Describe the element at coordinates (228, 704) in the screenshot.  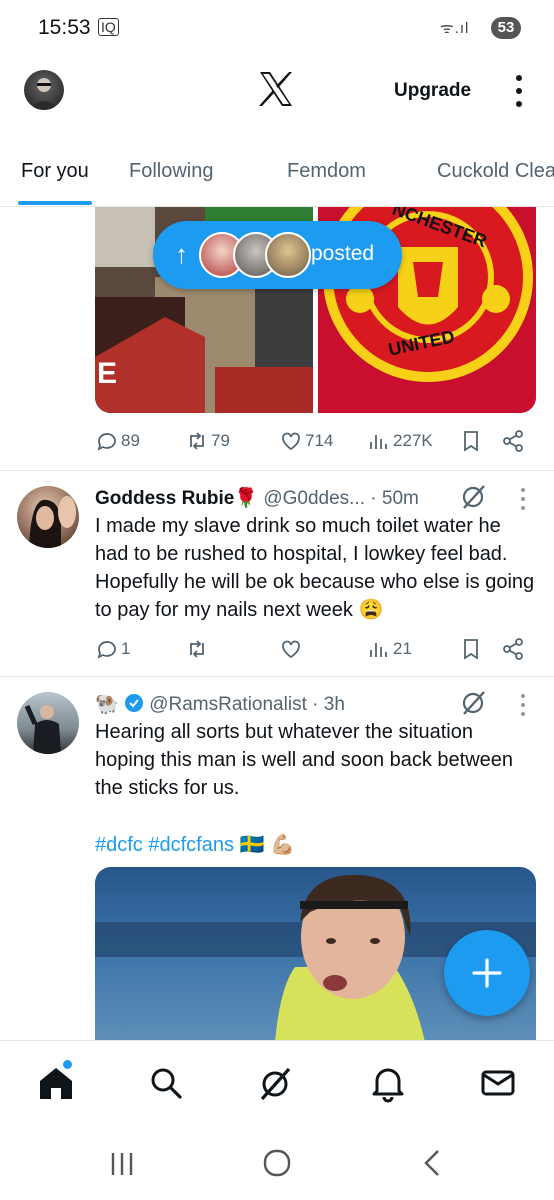
I see `tweet3-handle: @RamsRationalist` at that location.